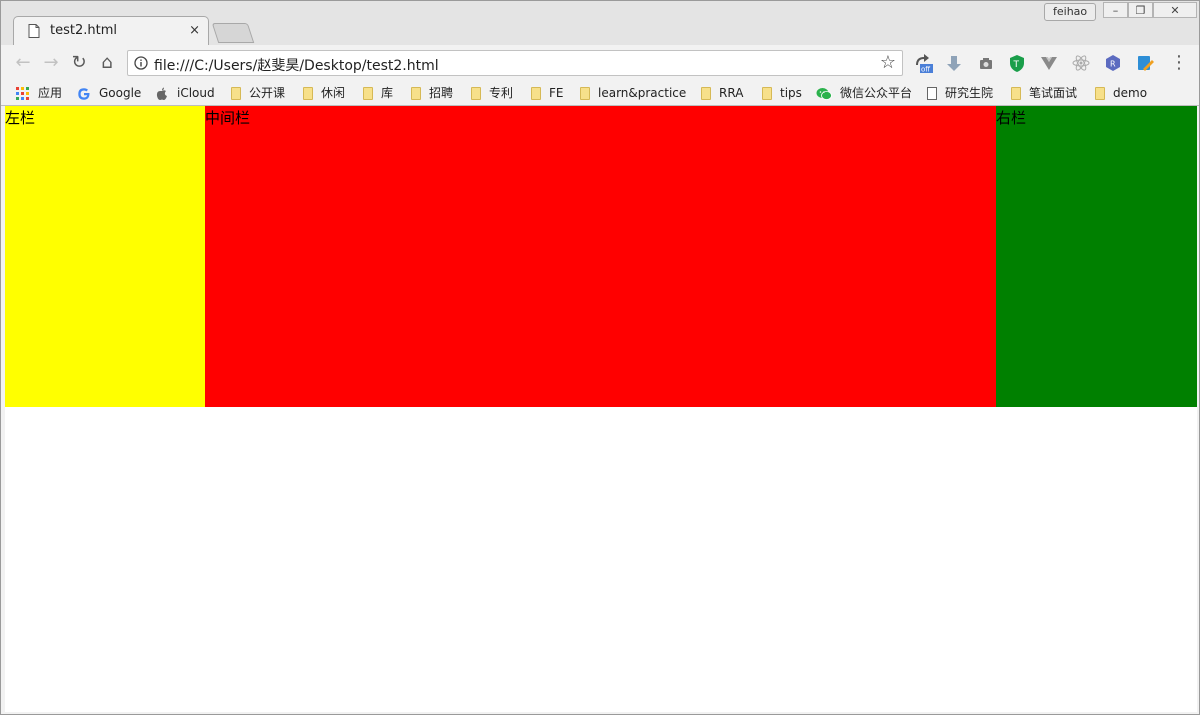 This screenshot has height=715, width=1200. I want to click on bookmark-folder: 库, so click(378, 93).